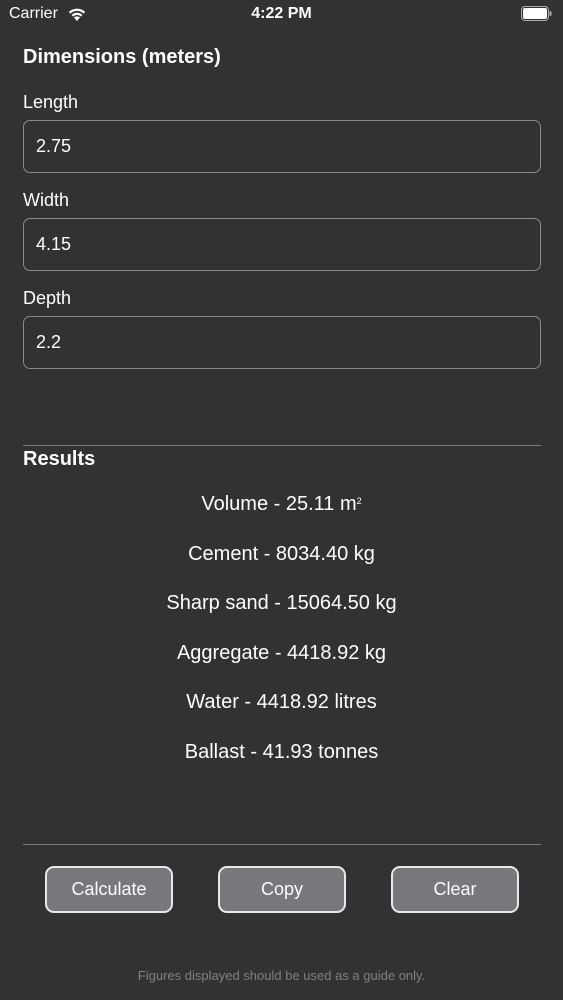  What do you see at coordinates (359, 501) in the screenshot?
I see `result-volume-unit-superscript: 2` at bounding box center [359, 501].